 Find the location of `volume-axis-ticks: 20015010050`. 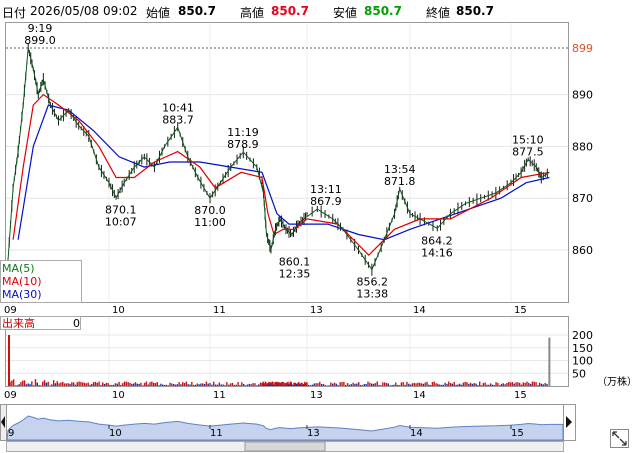

volume-axis-ticks: 20015010050 is located at coordinates (582, 354).